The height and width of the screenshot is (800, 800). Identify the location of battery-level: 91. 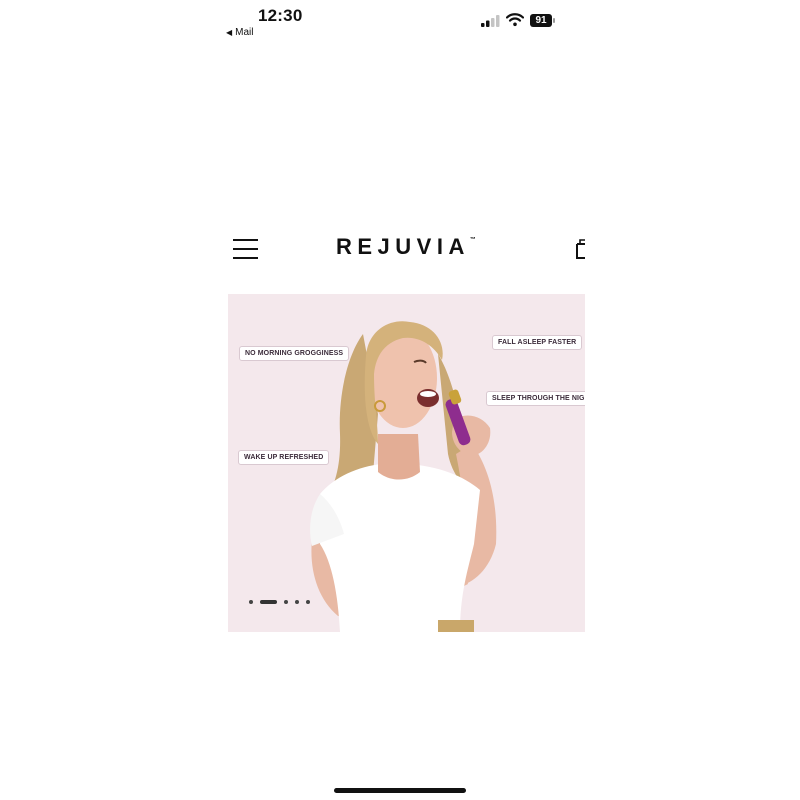
(541, 20).